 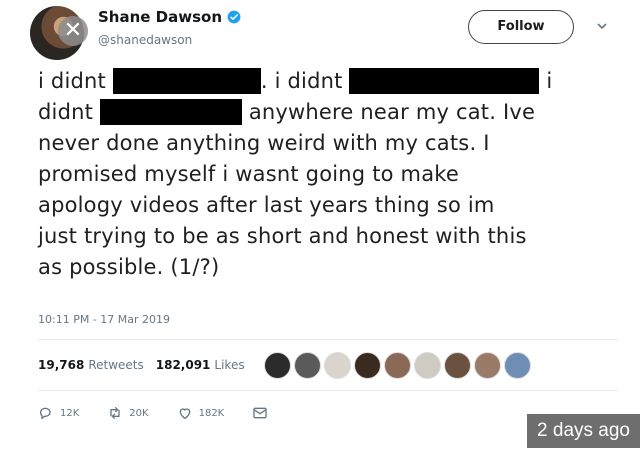 What do you see at coordinates (73, 31) in the screenshot?
I see `close-icon: ✕` at bounding box center [73, 31].